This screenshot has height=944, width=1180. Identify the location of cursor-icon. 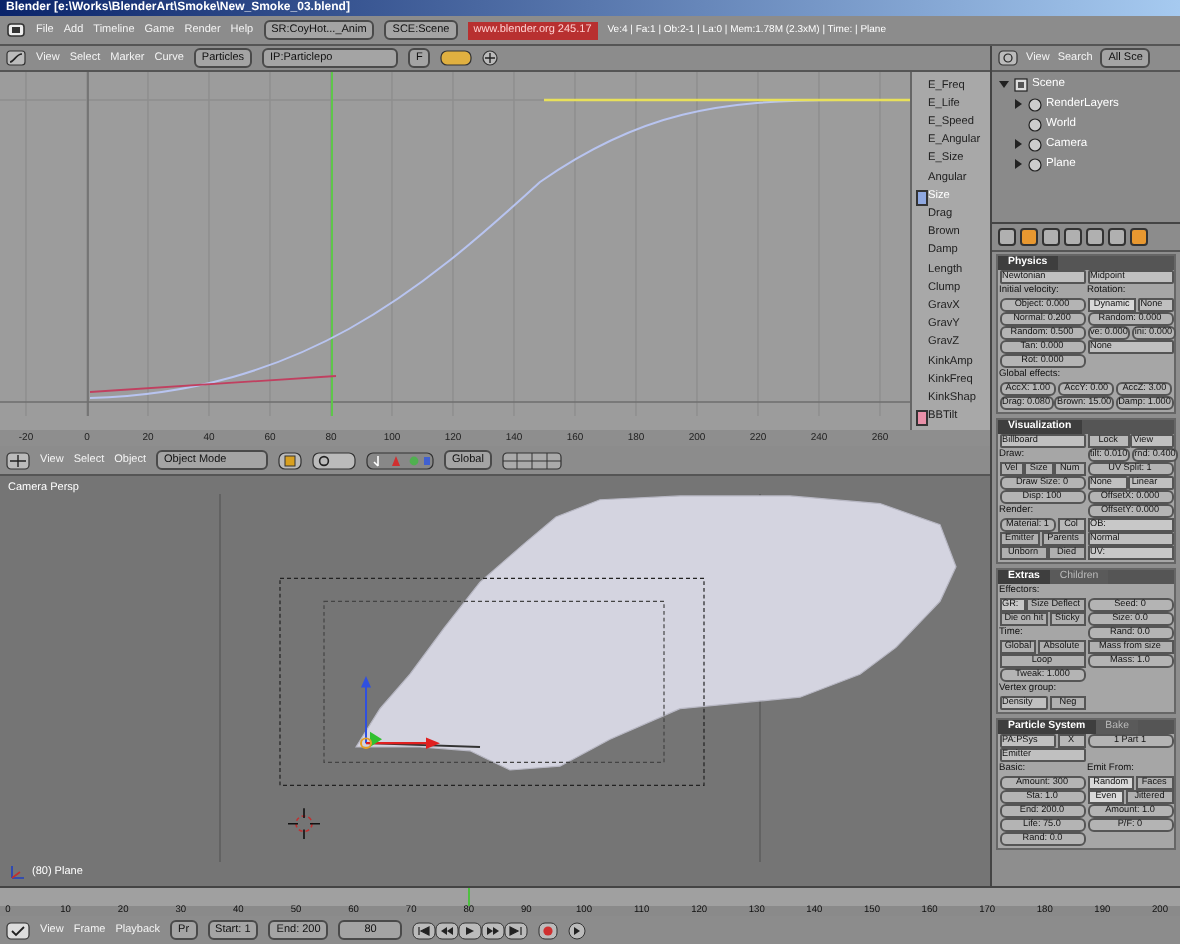
(304, 823).